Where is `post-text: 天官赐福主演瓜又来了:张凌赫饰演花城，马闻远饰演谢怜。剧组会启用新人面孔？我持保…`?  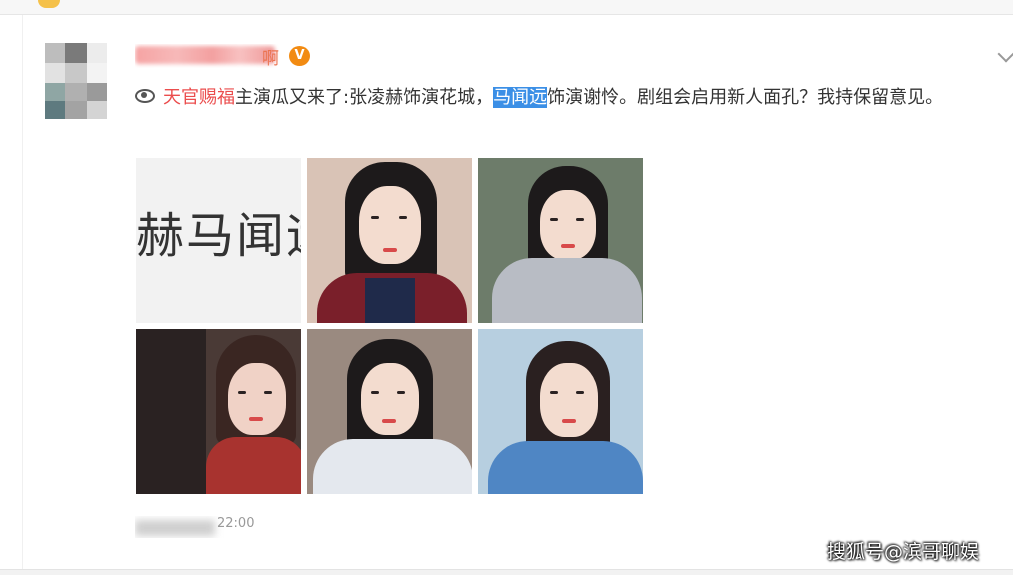 post-text: 天官赐福主演瓜又来了:张凌赫饰演花城，马闻远饰演谢怜。剧组会启用新人面孔？我持保… is located at coordinates (565, 98).